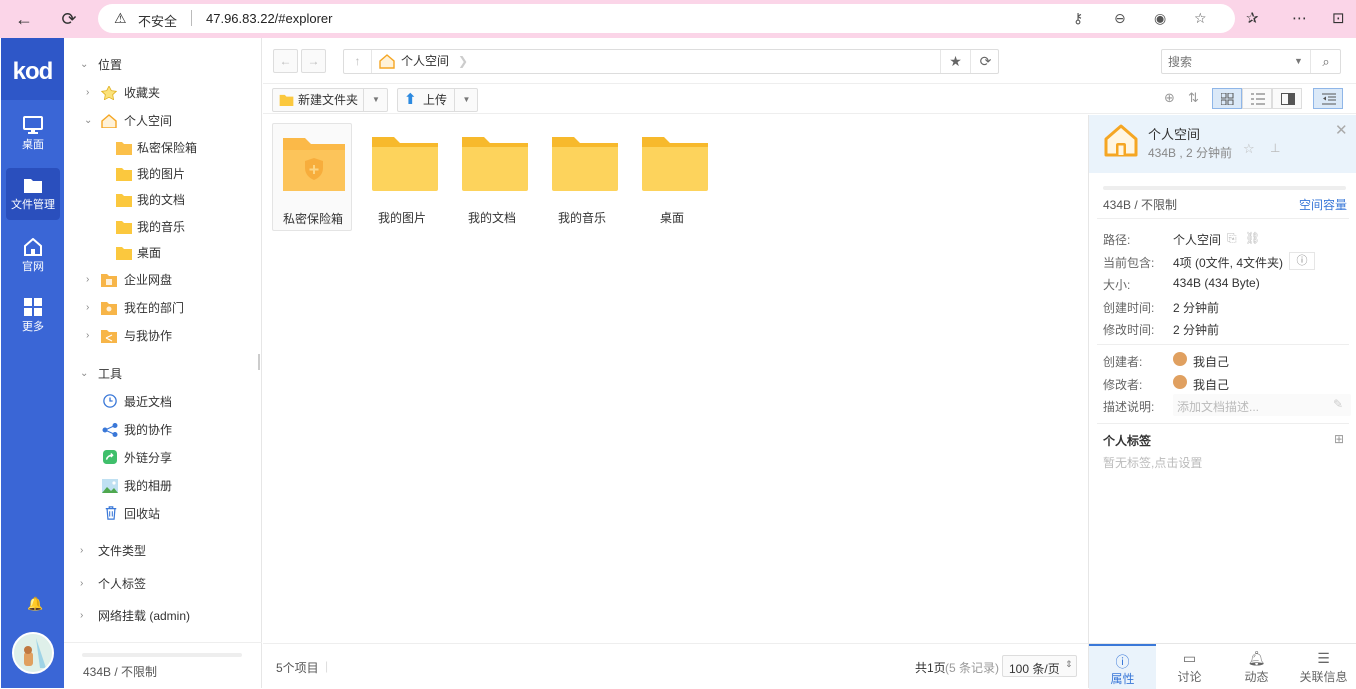  I want to click on tree-tools-header: ⌄ 工具, so click(163, 374).